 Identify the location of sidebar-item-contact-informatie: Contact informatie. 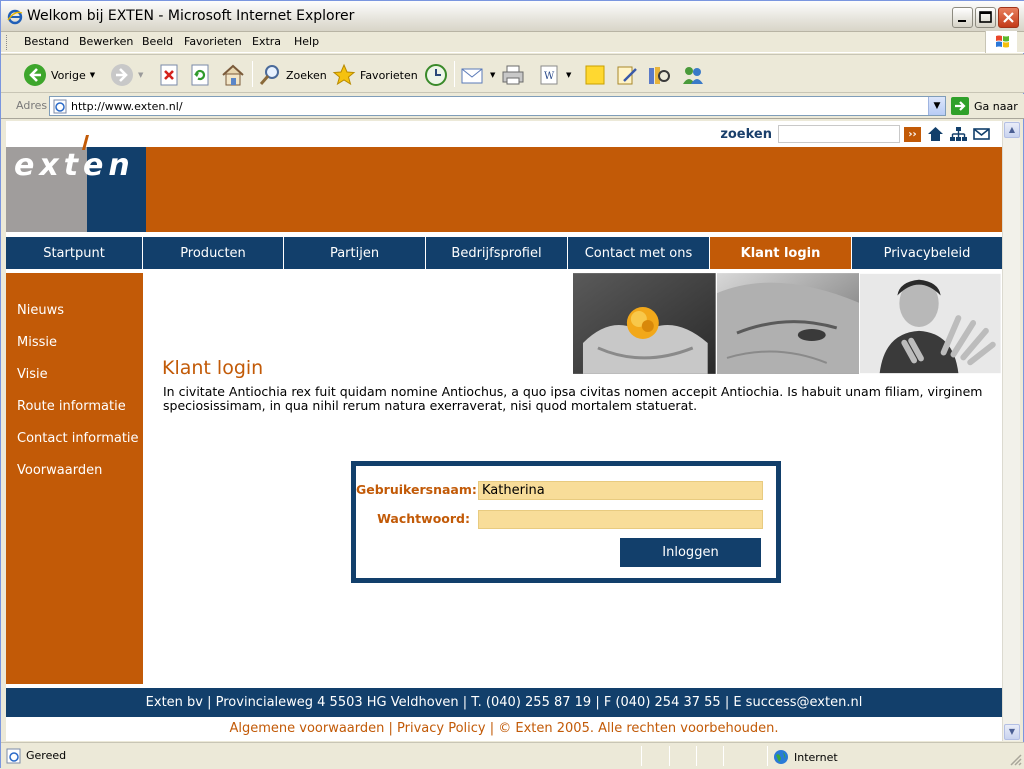
(78, 438).